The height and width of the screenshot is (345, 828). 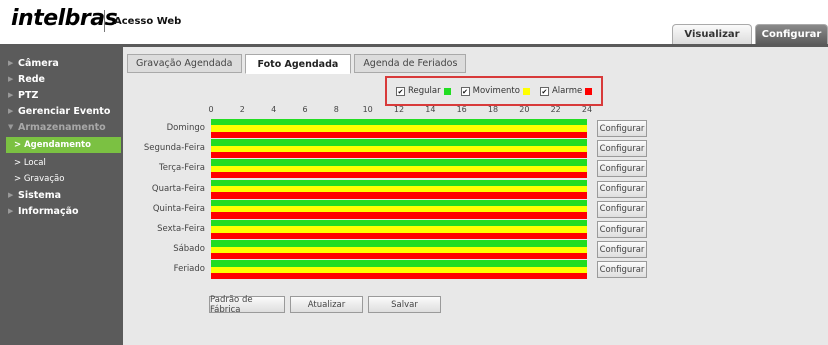 What do you see at coordinates (791, 34) in the screenshot?
I see `tab-configurar: Configurar` at bounding box center [791, 34].